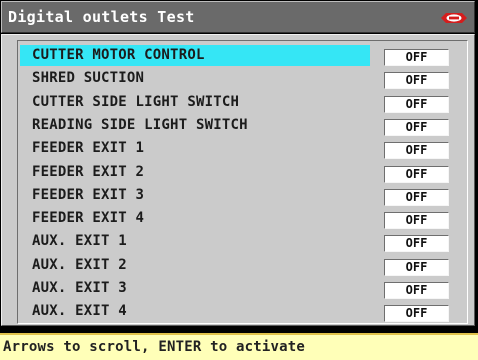  What do you see at coordinates (136, 101) in the screenshot?
I see `outlet-label: CUTTER SIDE LIGHT SWITCH` at bounding box center [136, 101].